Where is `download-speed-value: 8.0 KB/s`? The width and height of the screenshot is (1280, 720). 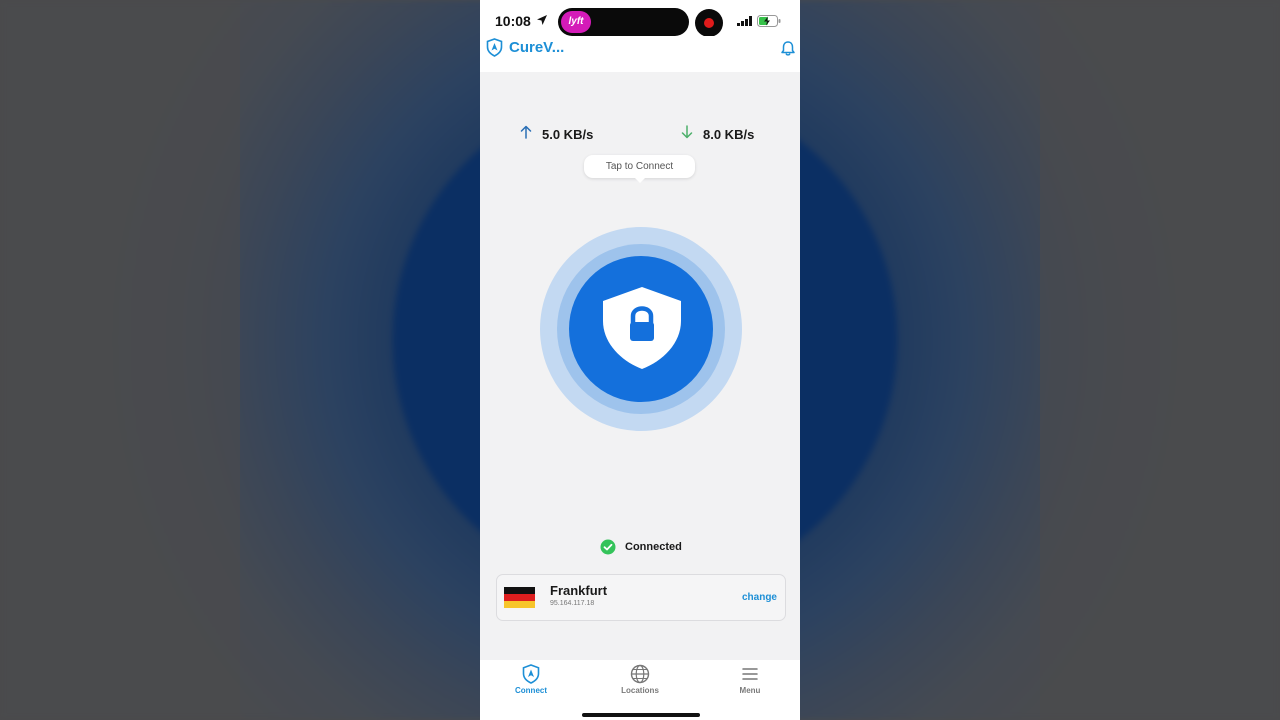 download-speed-value: 8.0 KB/s is located at coordinates (729, 134).